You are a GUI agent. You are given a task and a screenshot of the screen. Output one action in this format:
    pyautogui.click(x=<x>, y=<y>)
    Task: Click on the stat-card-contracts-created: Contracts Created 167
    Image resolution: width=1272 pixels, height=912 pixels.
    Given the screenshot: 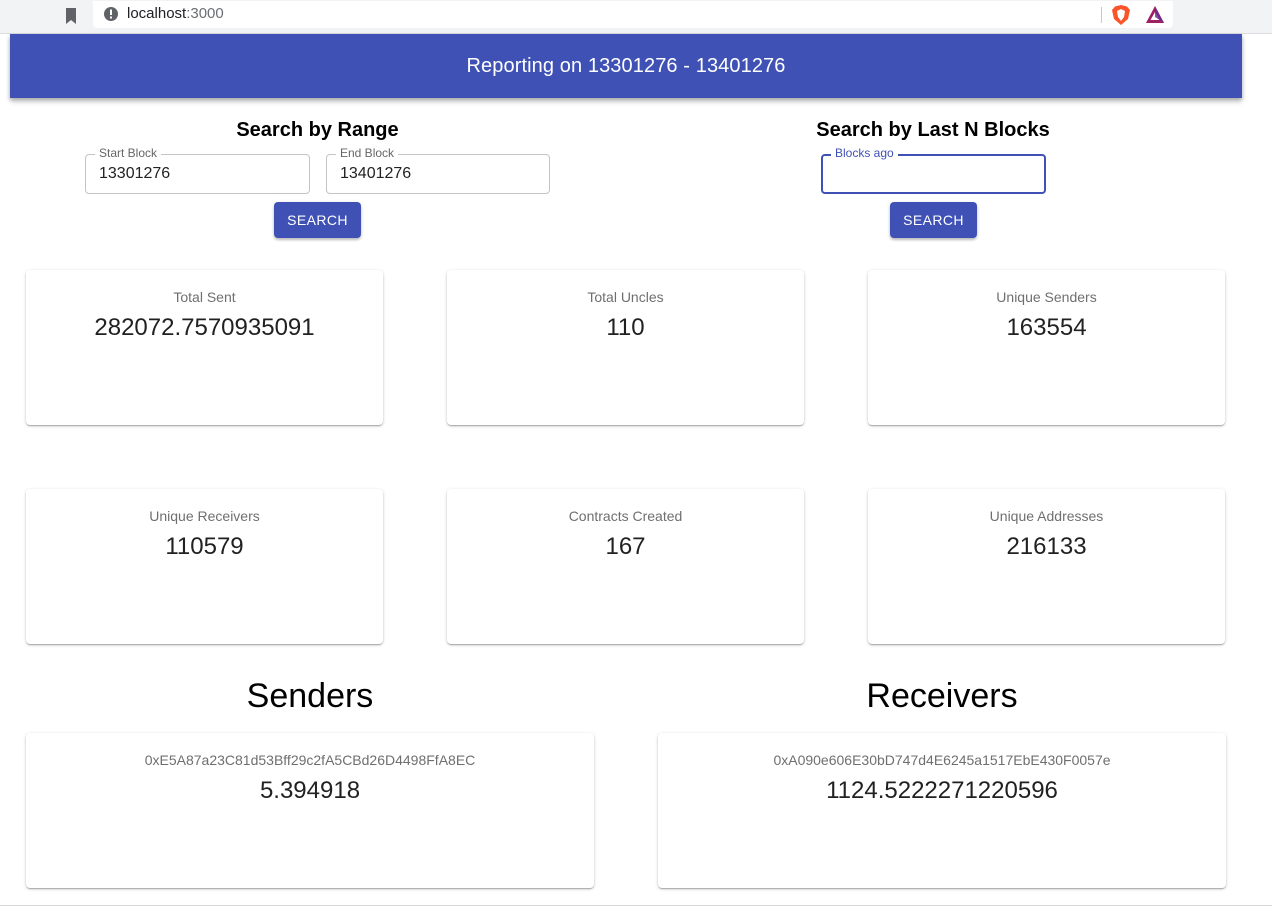 What is the action you would take?
    pyautogui.click(x=625, y=566)
    